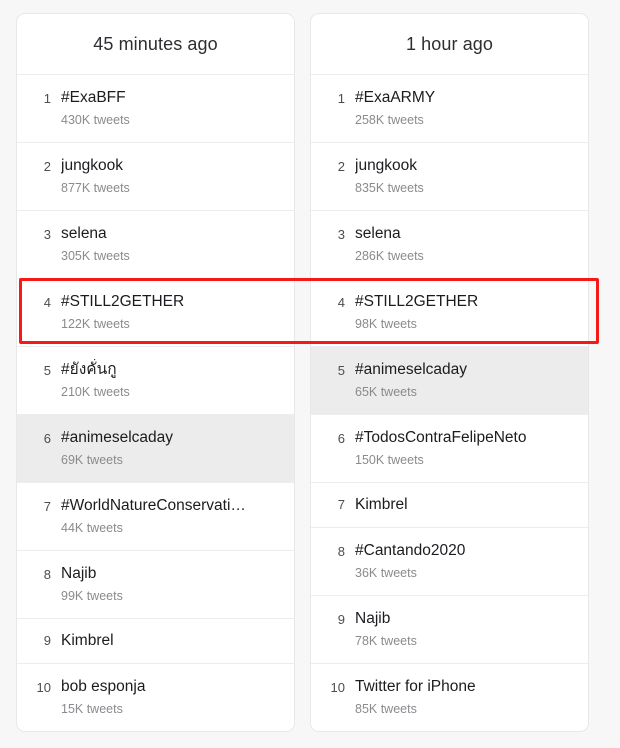  I want to click on trend-row: 9 Najib 78K tweets, so click(449, 630).